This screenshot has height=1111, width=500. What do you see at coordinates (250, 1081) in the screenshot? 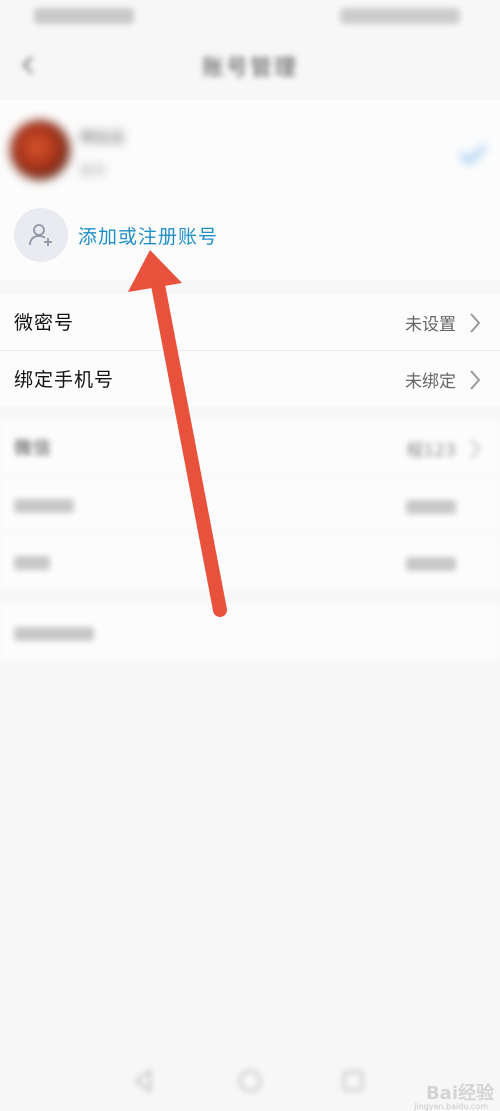
I see `nav-home-icon` at bounding box center [250, 1081].